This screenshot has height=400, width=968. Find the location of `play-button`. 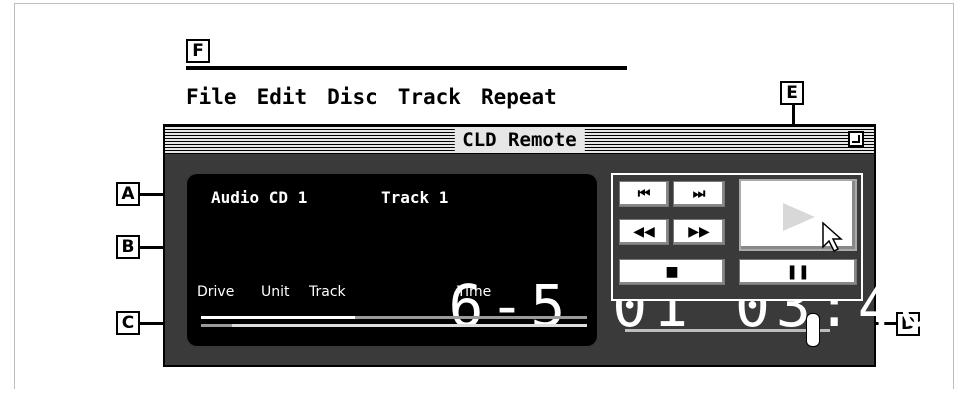

play-button is located at coordinates (798, 216).